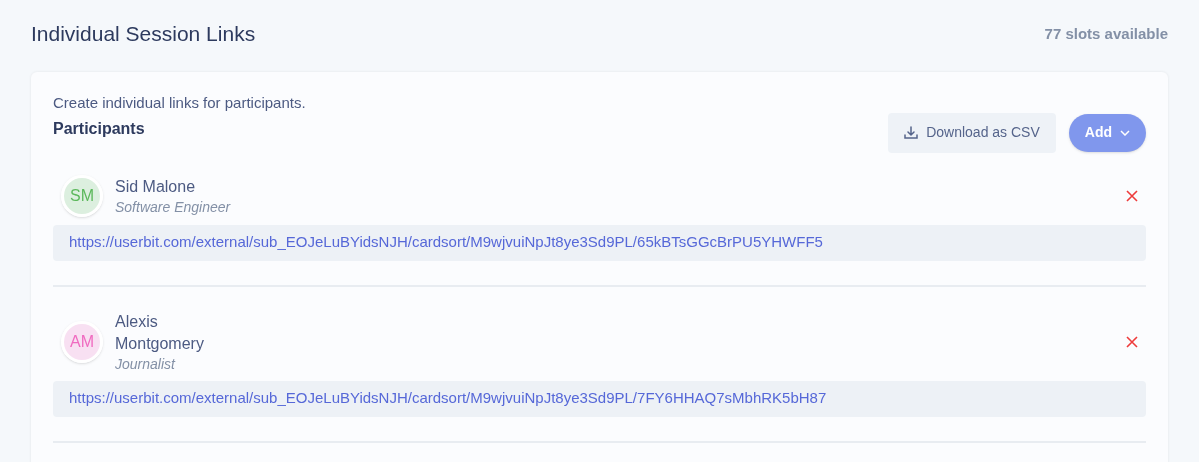 This screenshot has width=1199, height=462. Describe the element at coordinates (146, 363) in the screenshot. I see `participant-role: Journalist` at that location.